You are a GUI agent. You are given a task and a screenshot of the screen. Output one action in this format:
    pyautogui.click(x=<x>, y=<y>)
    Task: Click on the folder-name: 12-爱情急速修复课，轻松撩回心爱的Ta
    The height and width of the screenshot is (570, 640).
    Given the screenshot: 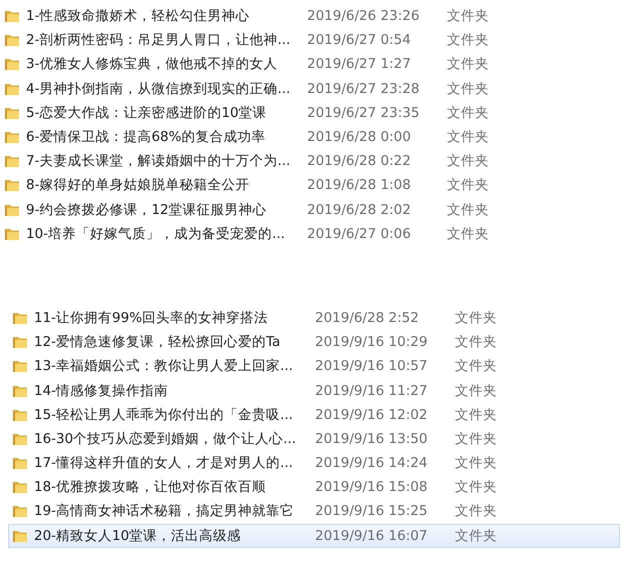 What is the action you would take?
    pyautogui.click(x=158, y=342)
    